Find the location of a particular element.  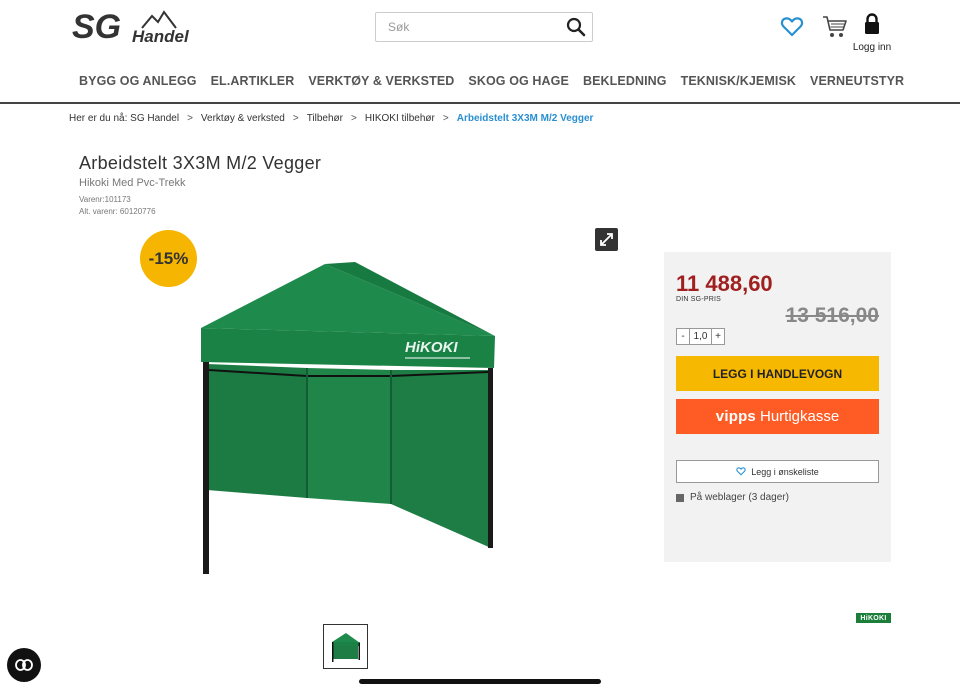

vipps-checkout-button: vipps Hurtigkasse is located at coordinates (777, 416).